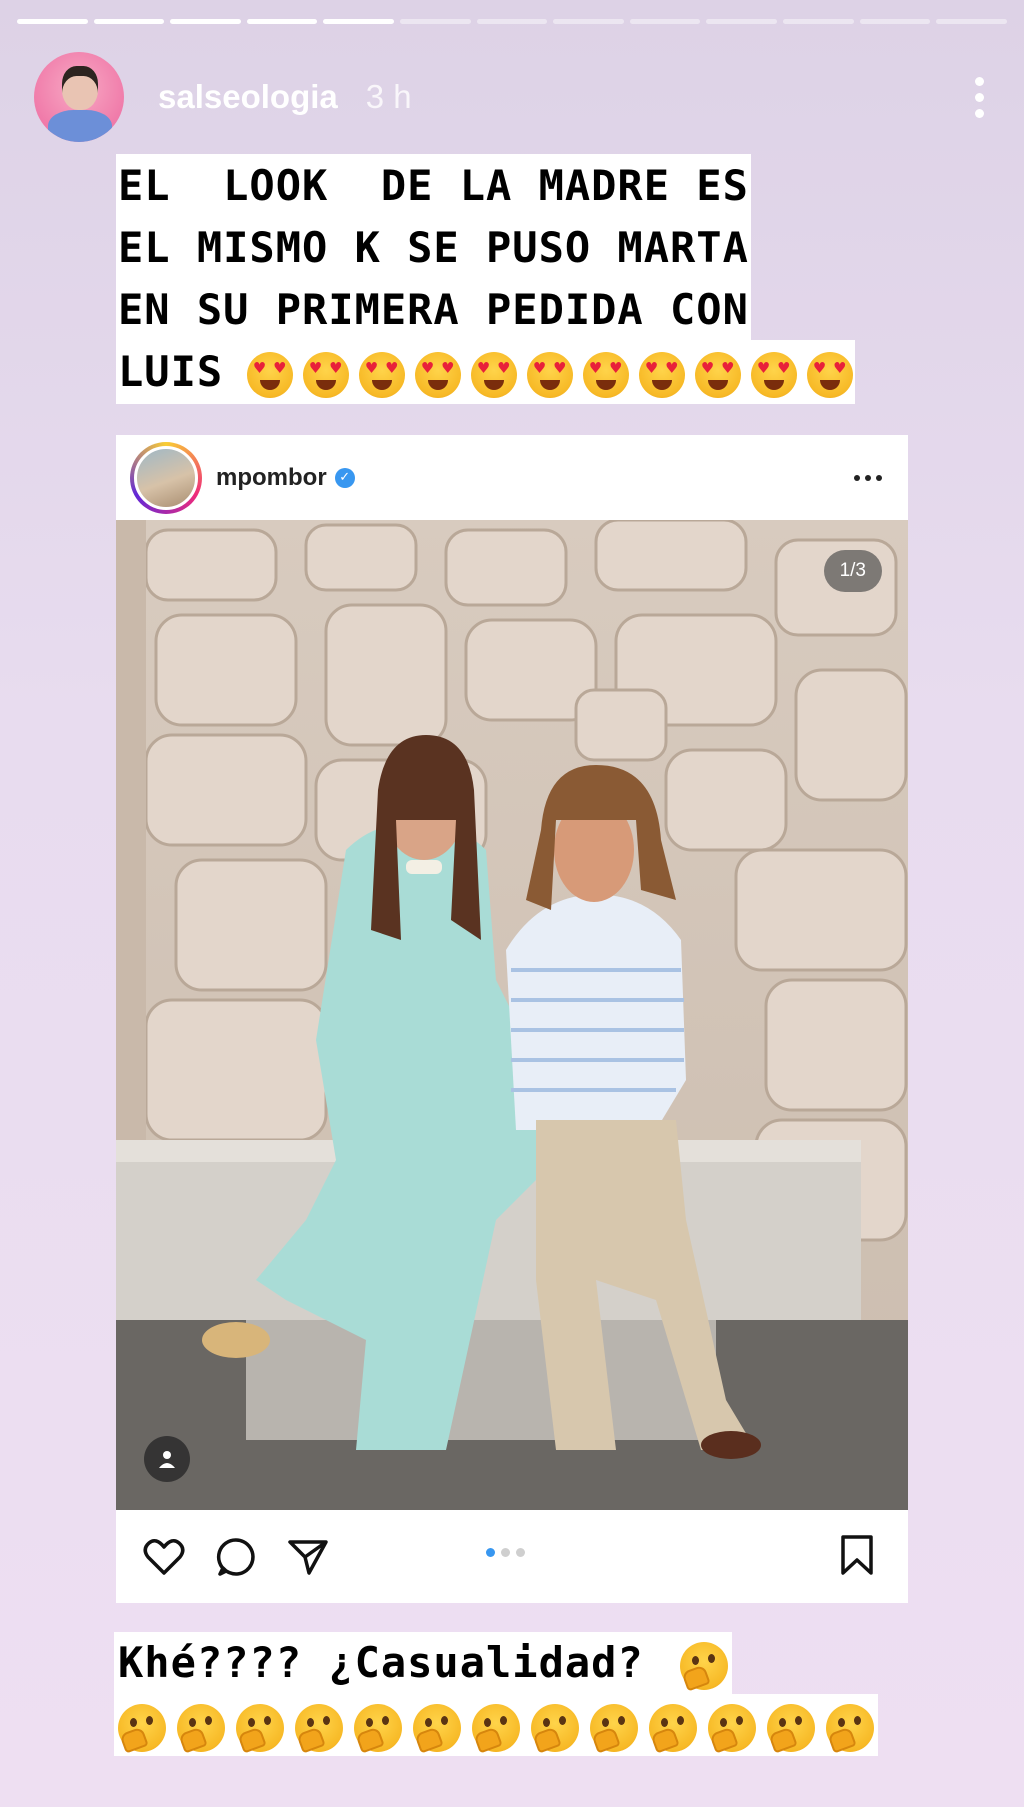  I want to click on story-username: salseologia, so click(248, 97).